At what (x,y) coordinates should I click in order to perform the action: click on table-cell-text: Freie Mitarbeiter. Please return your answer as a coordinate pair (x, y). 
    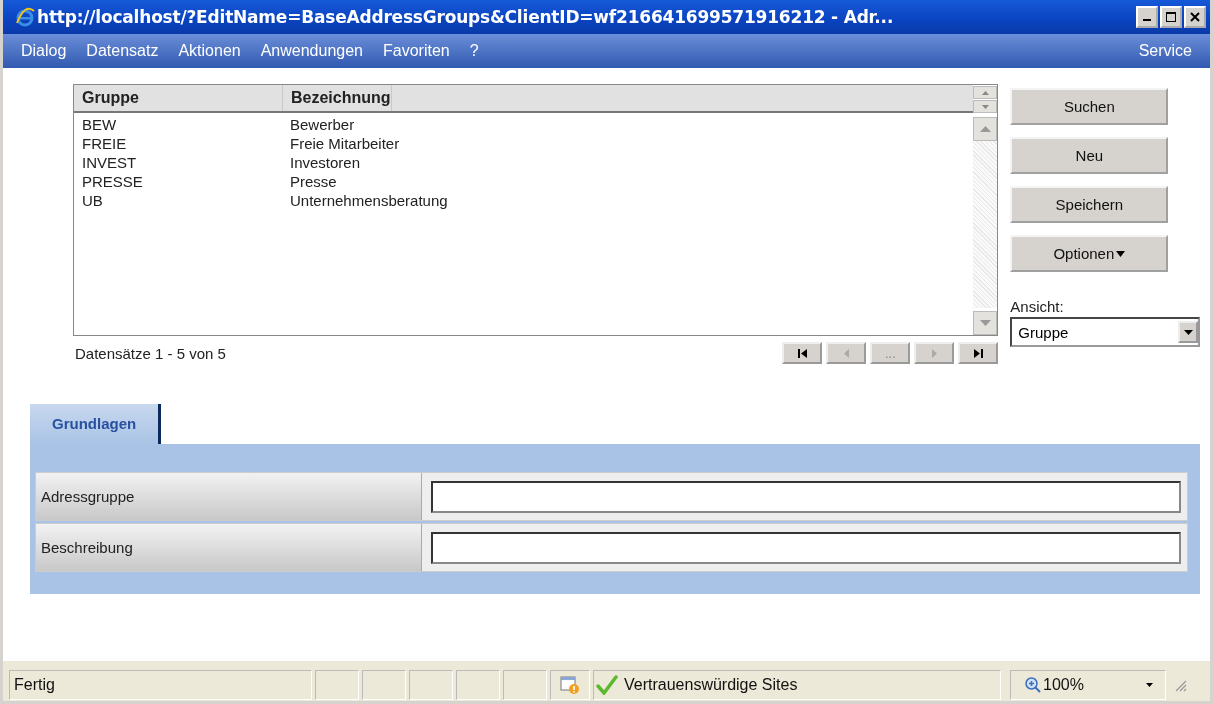
    Looking at the image, I should click on (344, 143).